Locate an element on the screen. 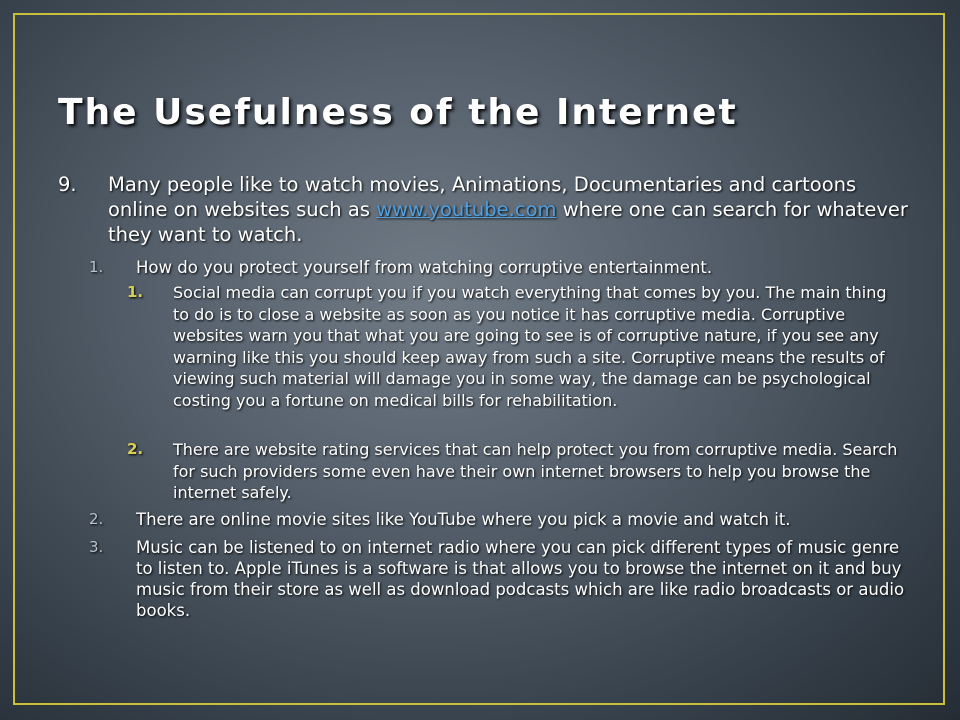 This screenshot has height=720, width=960. sub-item-number: 3. is located at coordinates (96, 547).